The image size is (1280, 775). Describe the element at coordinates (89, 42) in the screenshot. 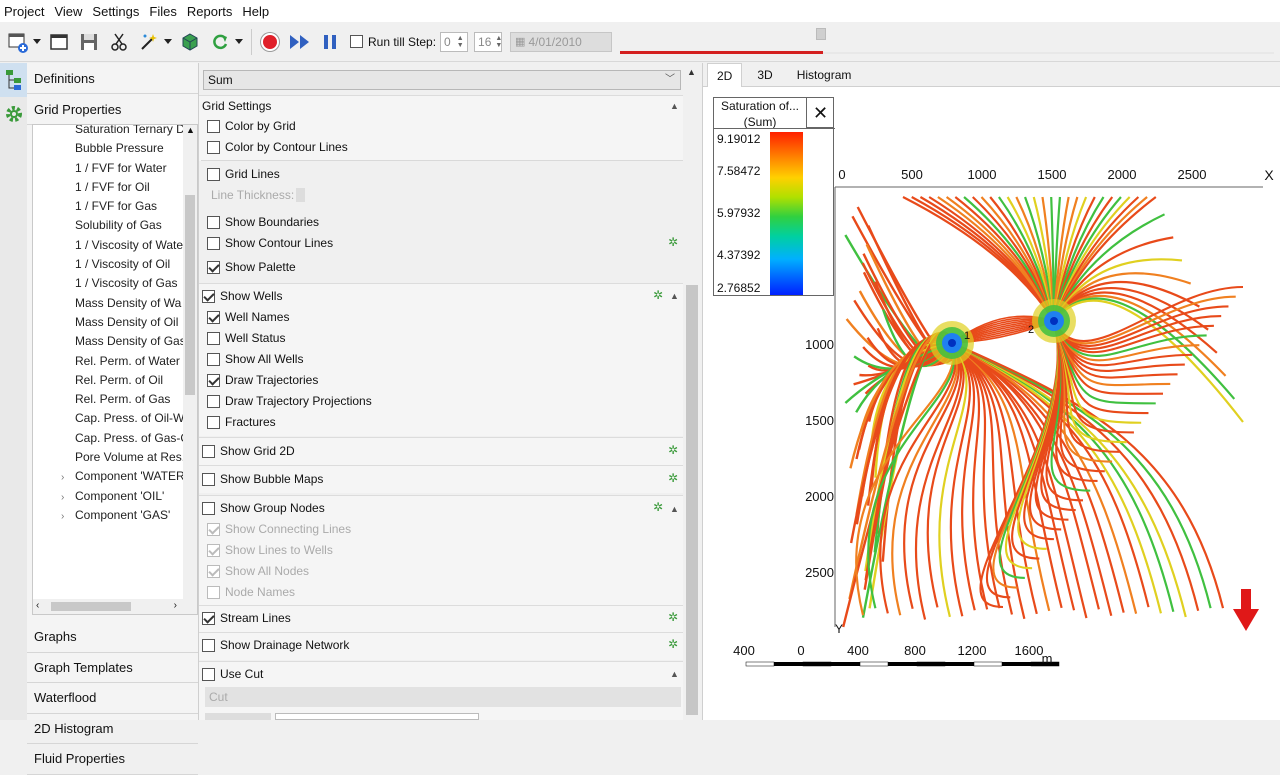

I see `save-icon` at that location.